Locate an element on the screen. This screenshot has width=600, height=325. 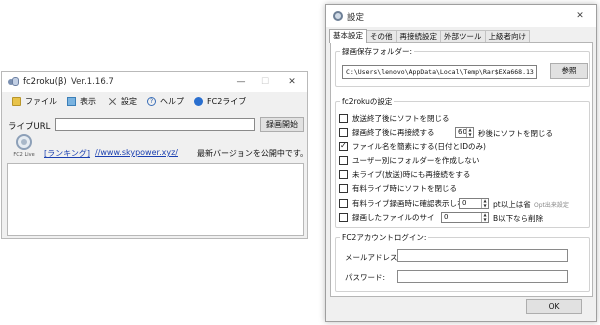
option-label: ユーザー別にフォルダーを作成しない is located at coordinates (416, 160).